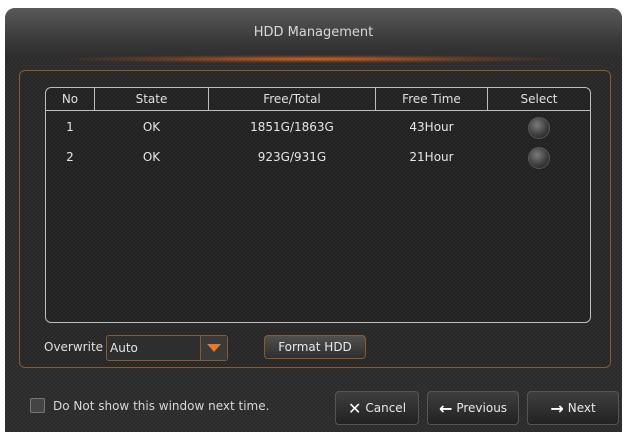 This screenshot has height=432, width=627. Describe the element at coordinates (431, 157) in the screenshot. I see `cell-free-time: 21Hour` at that location.